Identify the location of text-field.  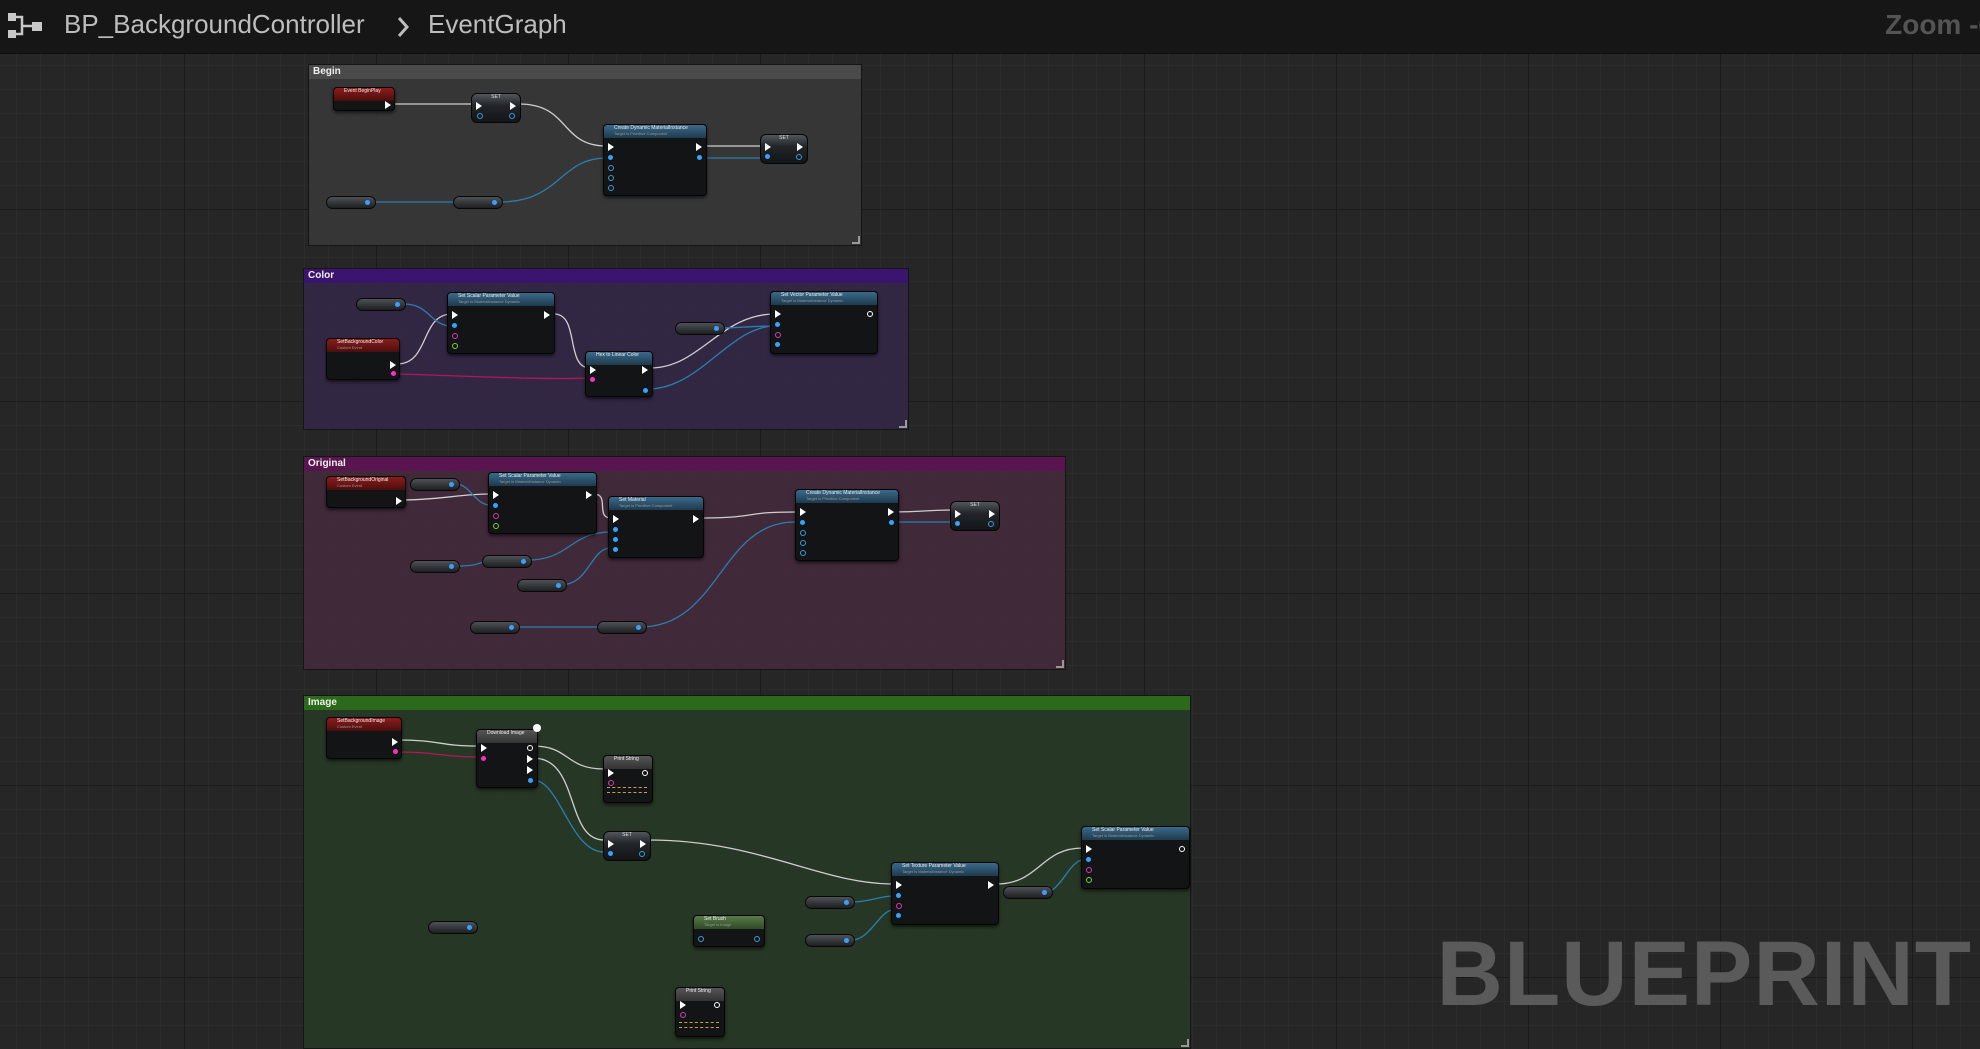
(699, 1025).